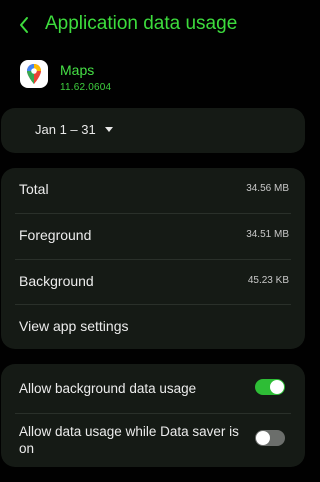 This screenshot has height=482, width=320. What do you see at coordinates (268, 280) in the screenshot?
I see `usage-value: 45.23 KB` at bounding box center [268, 280].